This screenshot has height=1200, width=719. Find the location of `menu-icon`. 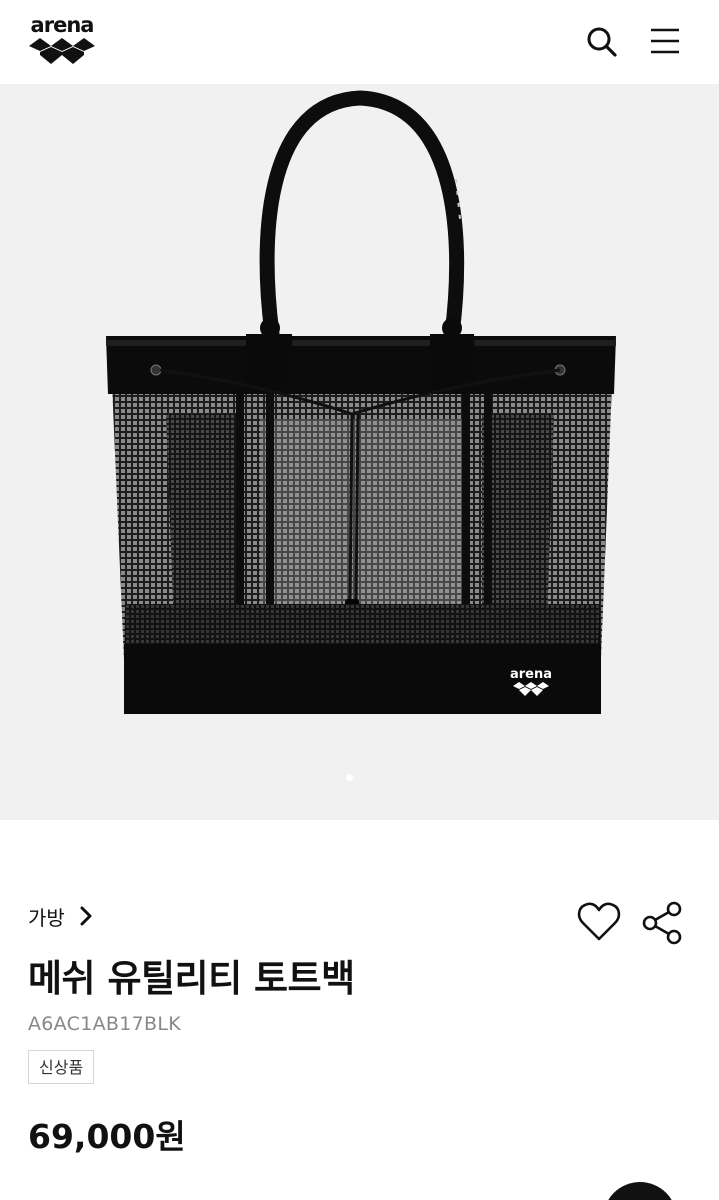

menu-icon is located at coordinates (665, 42).